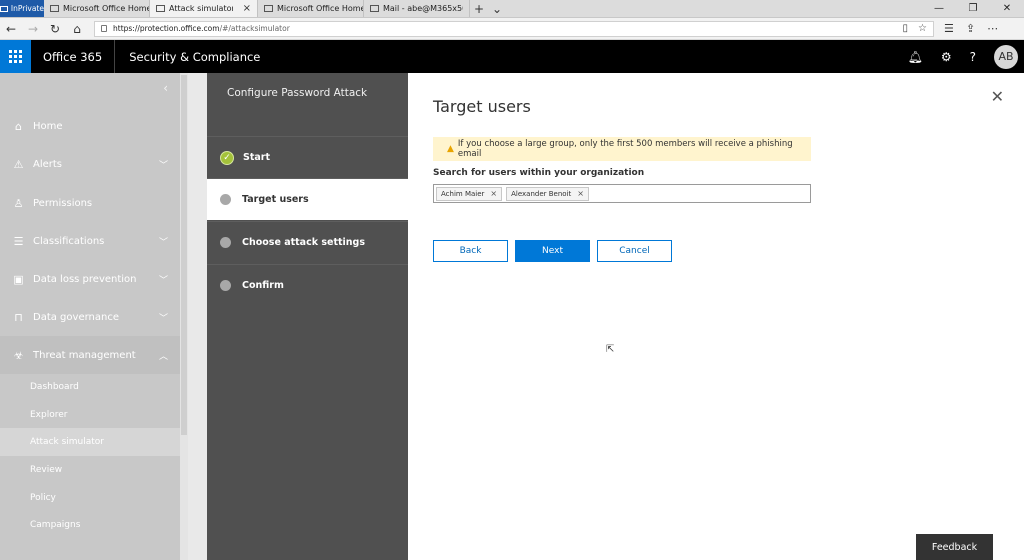  What do you see at coordinates (90, 126) in the screenshot?
I see `nav-item-home: ⌂ Home` at bounding box center [90, 126].